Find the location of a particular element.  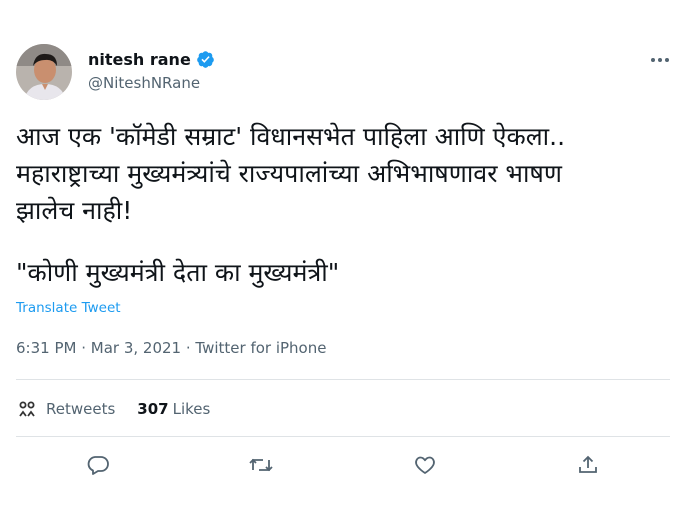

tweet-source: Twitter for iPhone is located at coordinates (260, 348).